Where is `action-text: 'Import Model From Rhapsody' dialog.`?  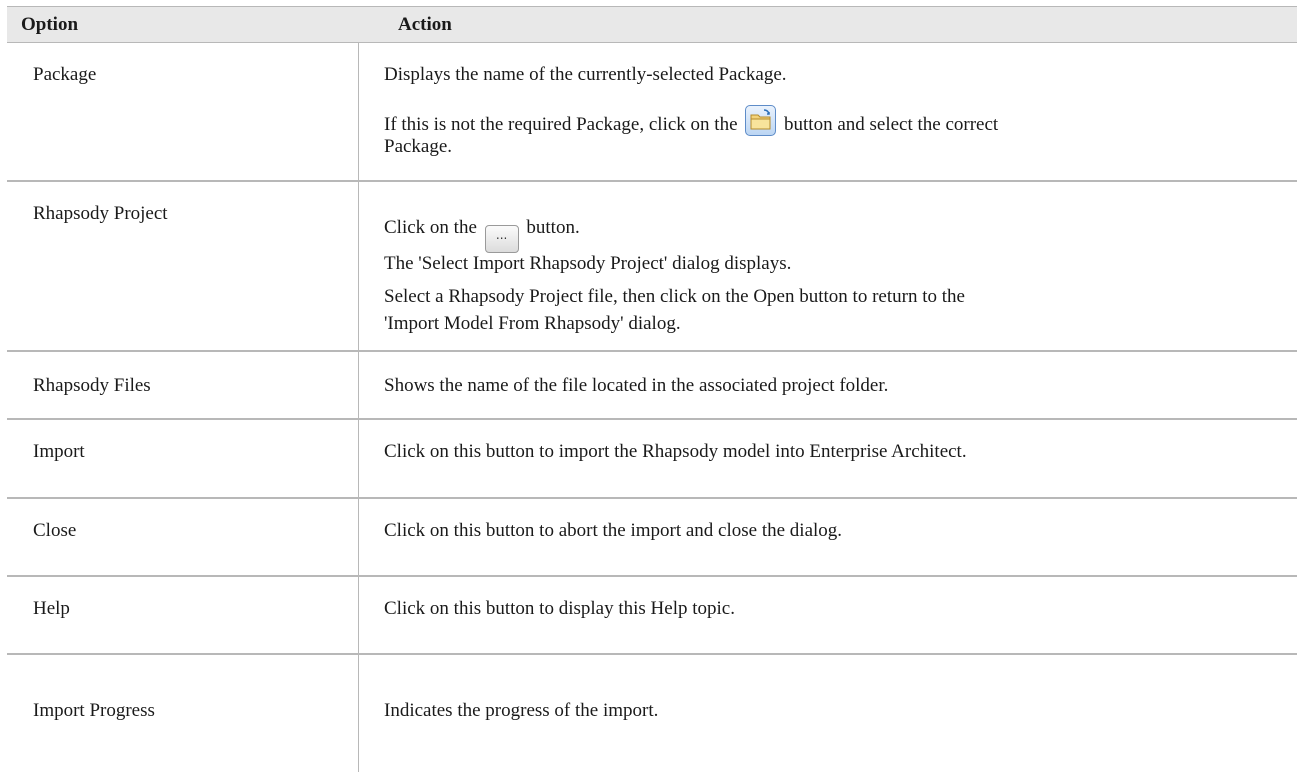 action-text: 'Import Model From Rhapsody' dialog. is located at coordinates (532, 323).